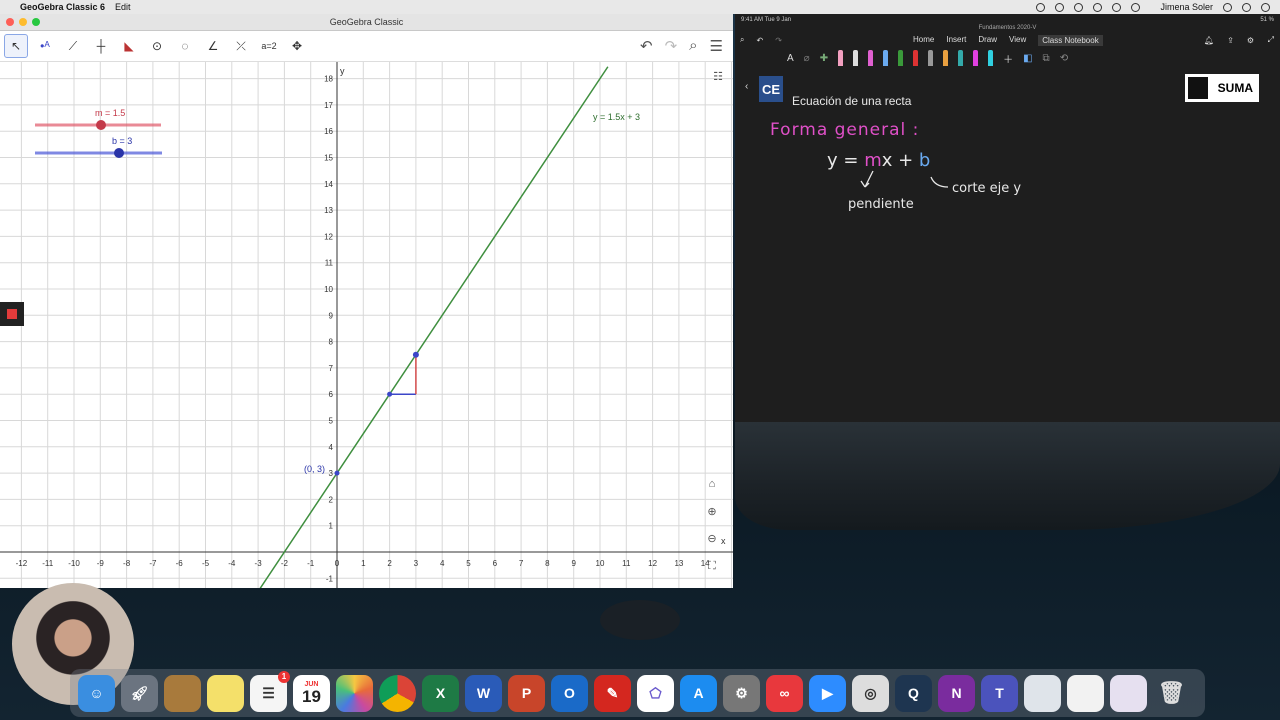  I want to click on move-tool-icon: ↖, so click(16, 46).